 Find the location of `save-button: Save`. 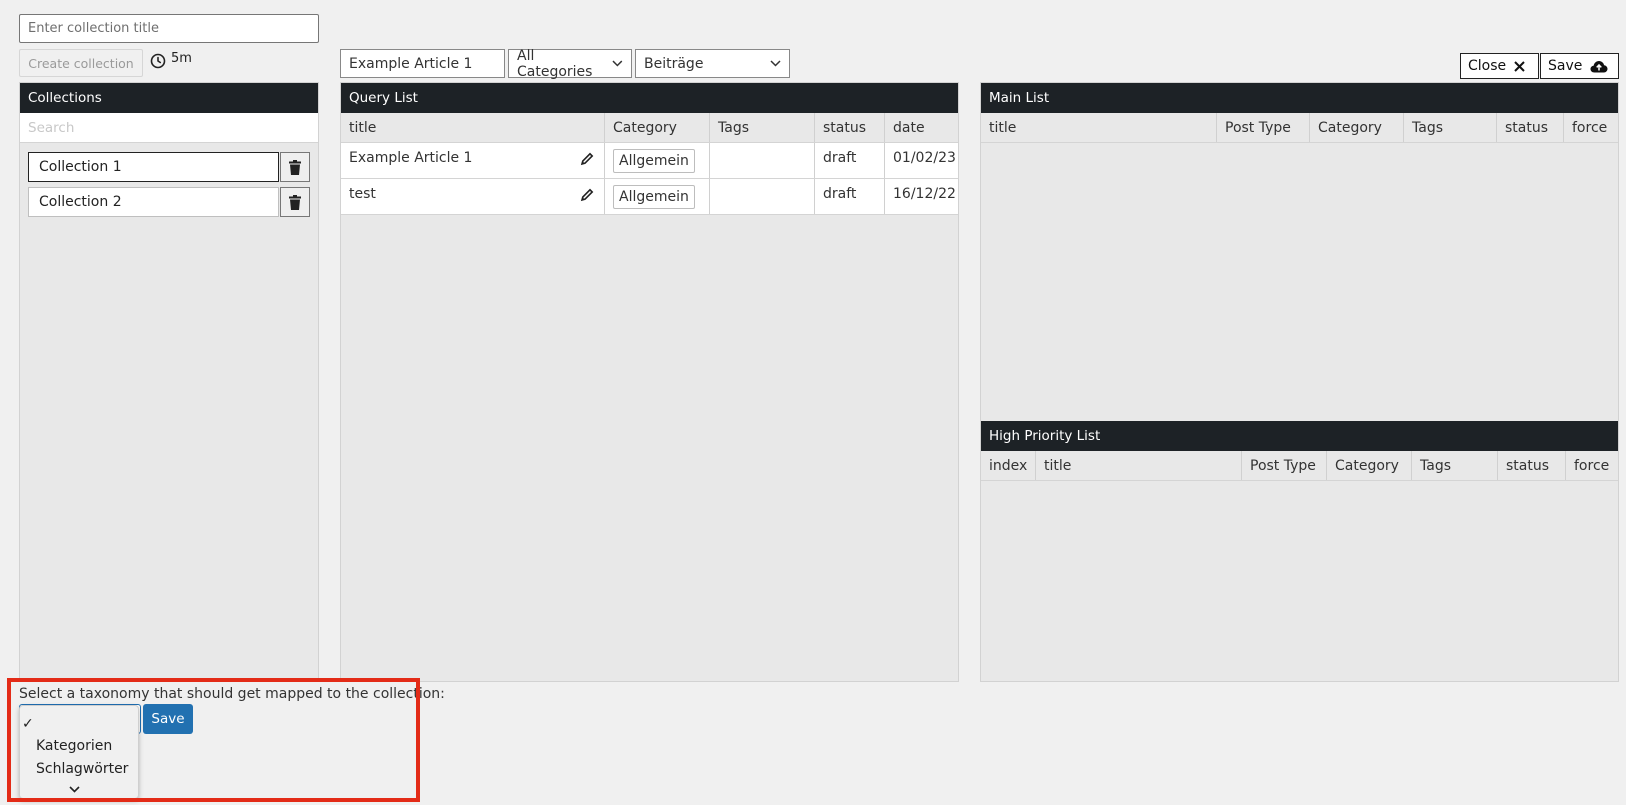

save-button: Save is located at coordinates (1579, 66).